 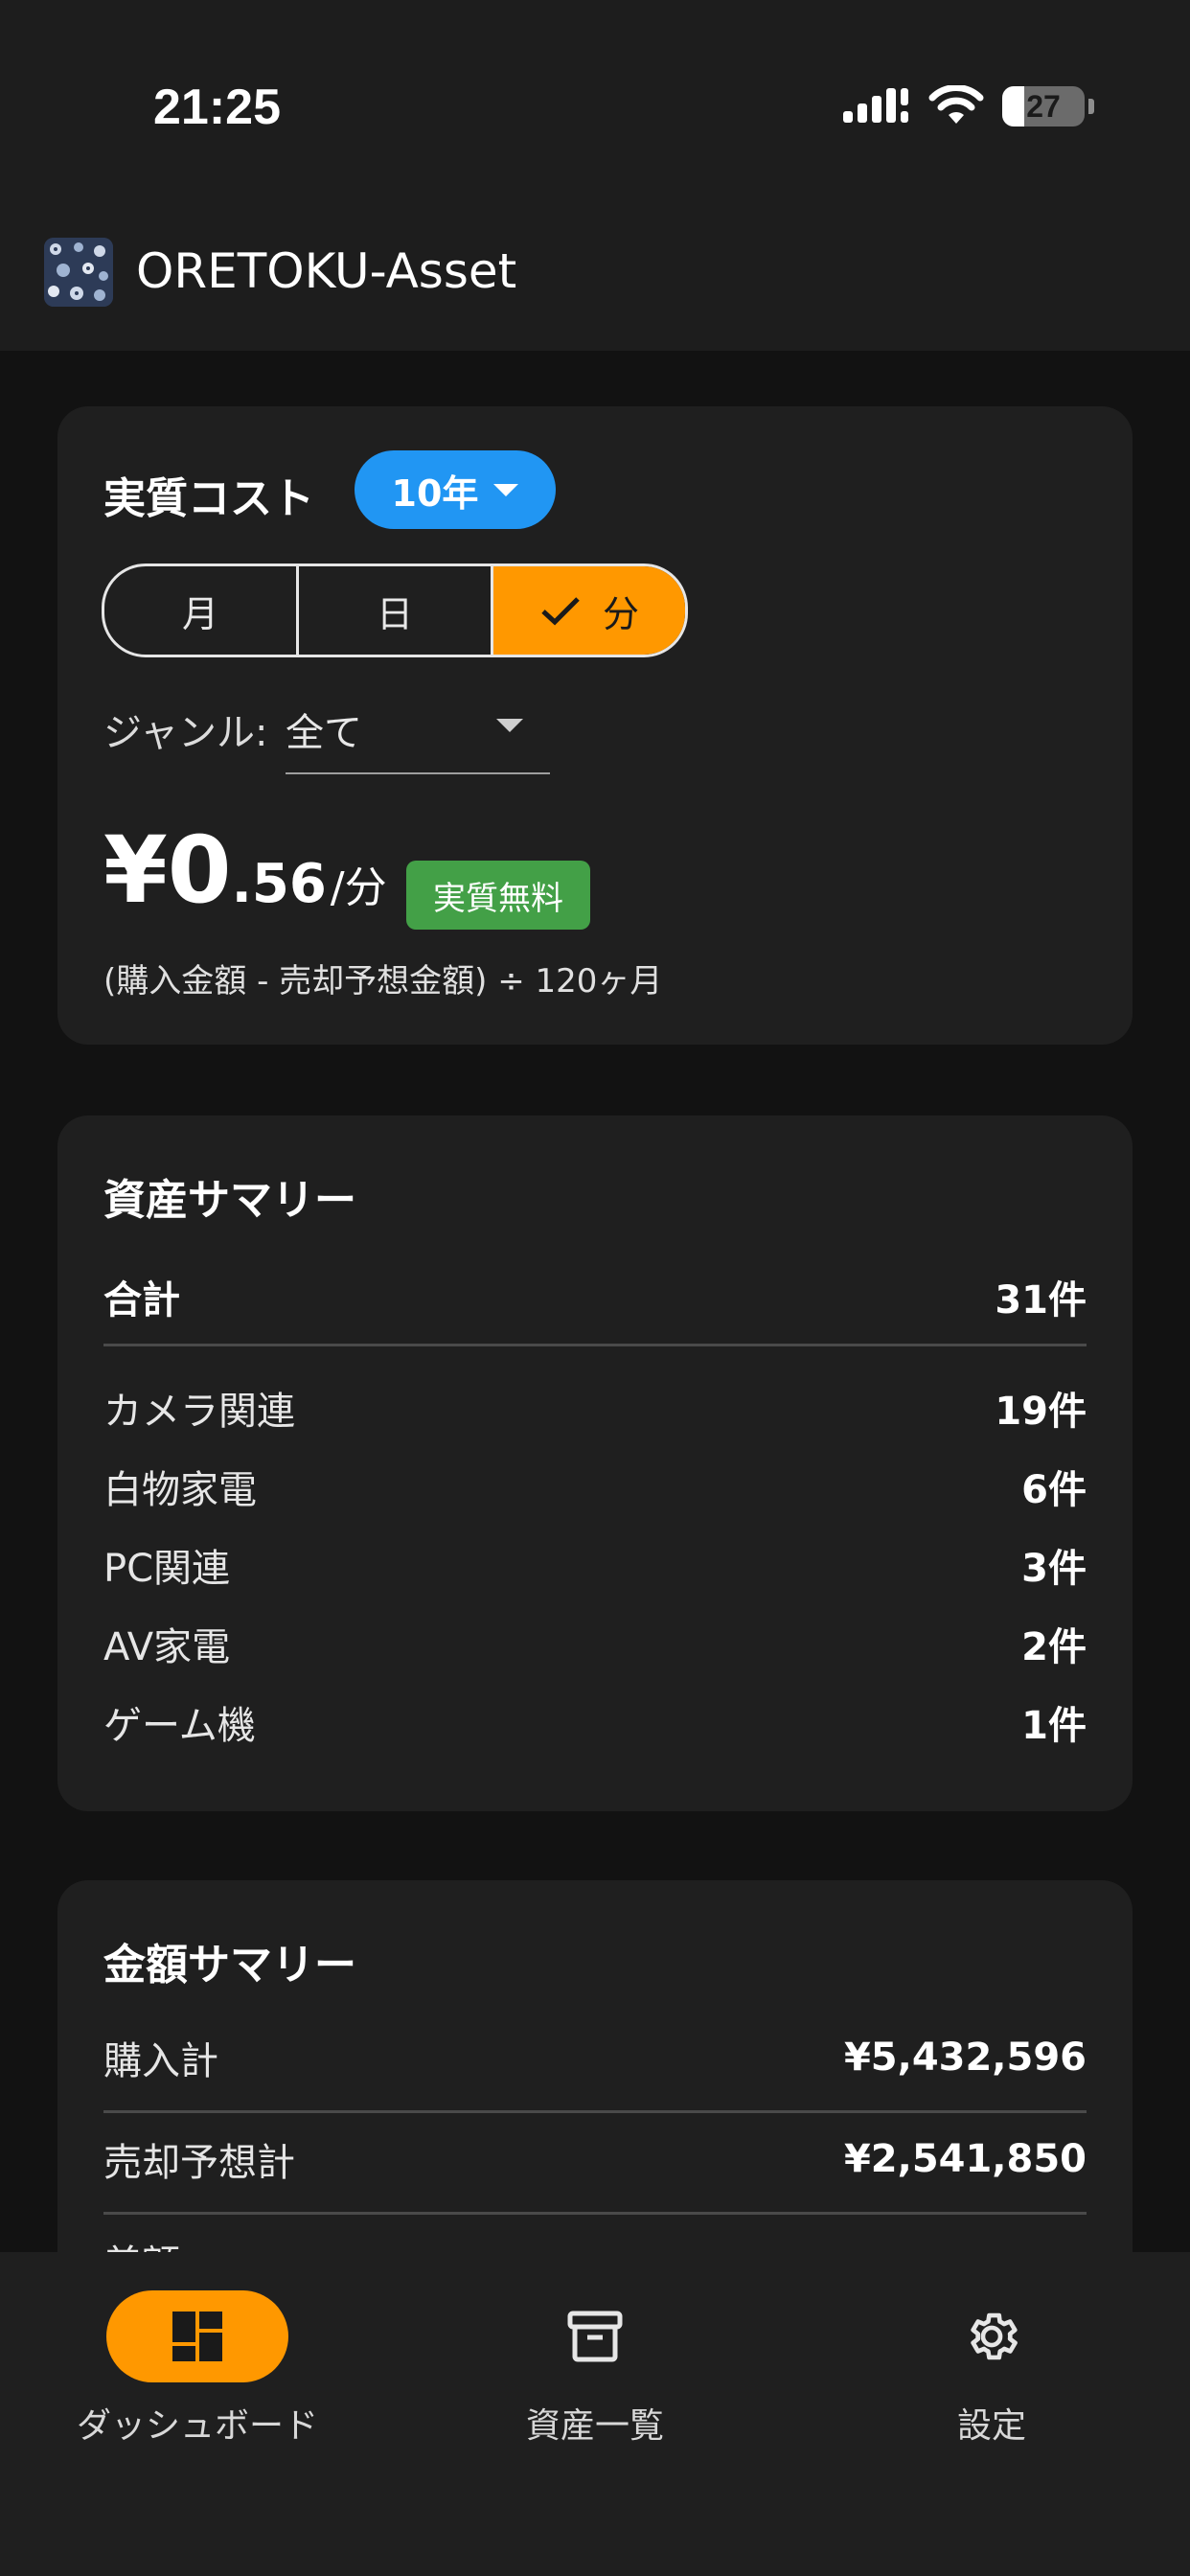 I want to click on asset-total-label: 合計, so click(x=141, y=1300).